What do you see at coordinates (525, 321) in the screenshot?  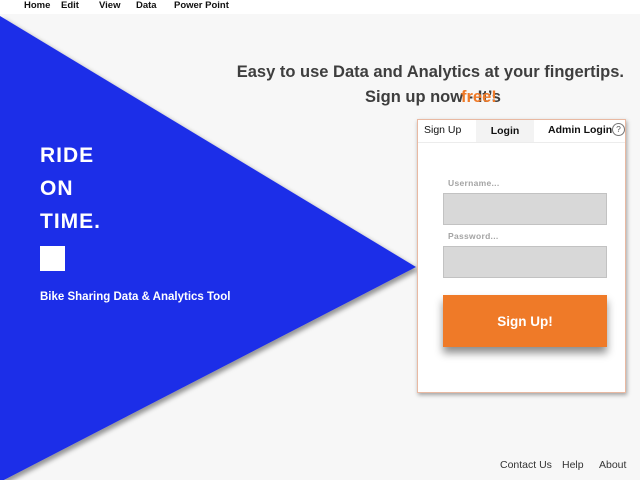 I see `sign-up-button: Sign Up!` at bounding box center [525, 321].